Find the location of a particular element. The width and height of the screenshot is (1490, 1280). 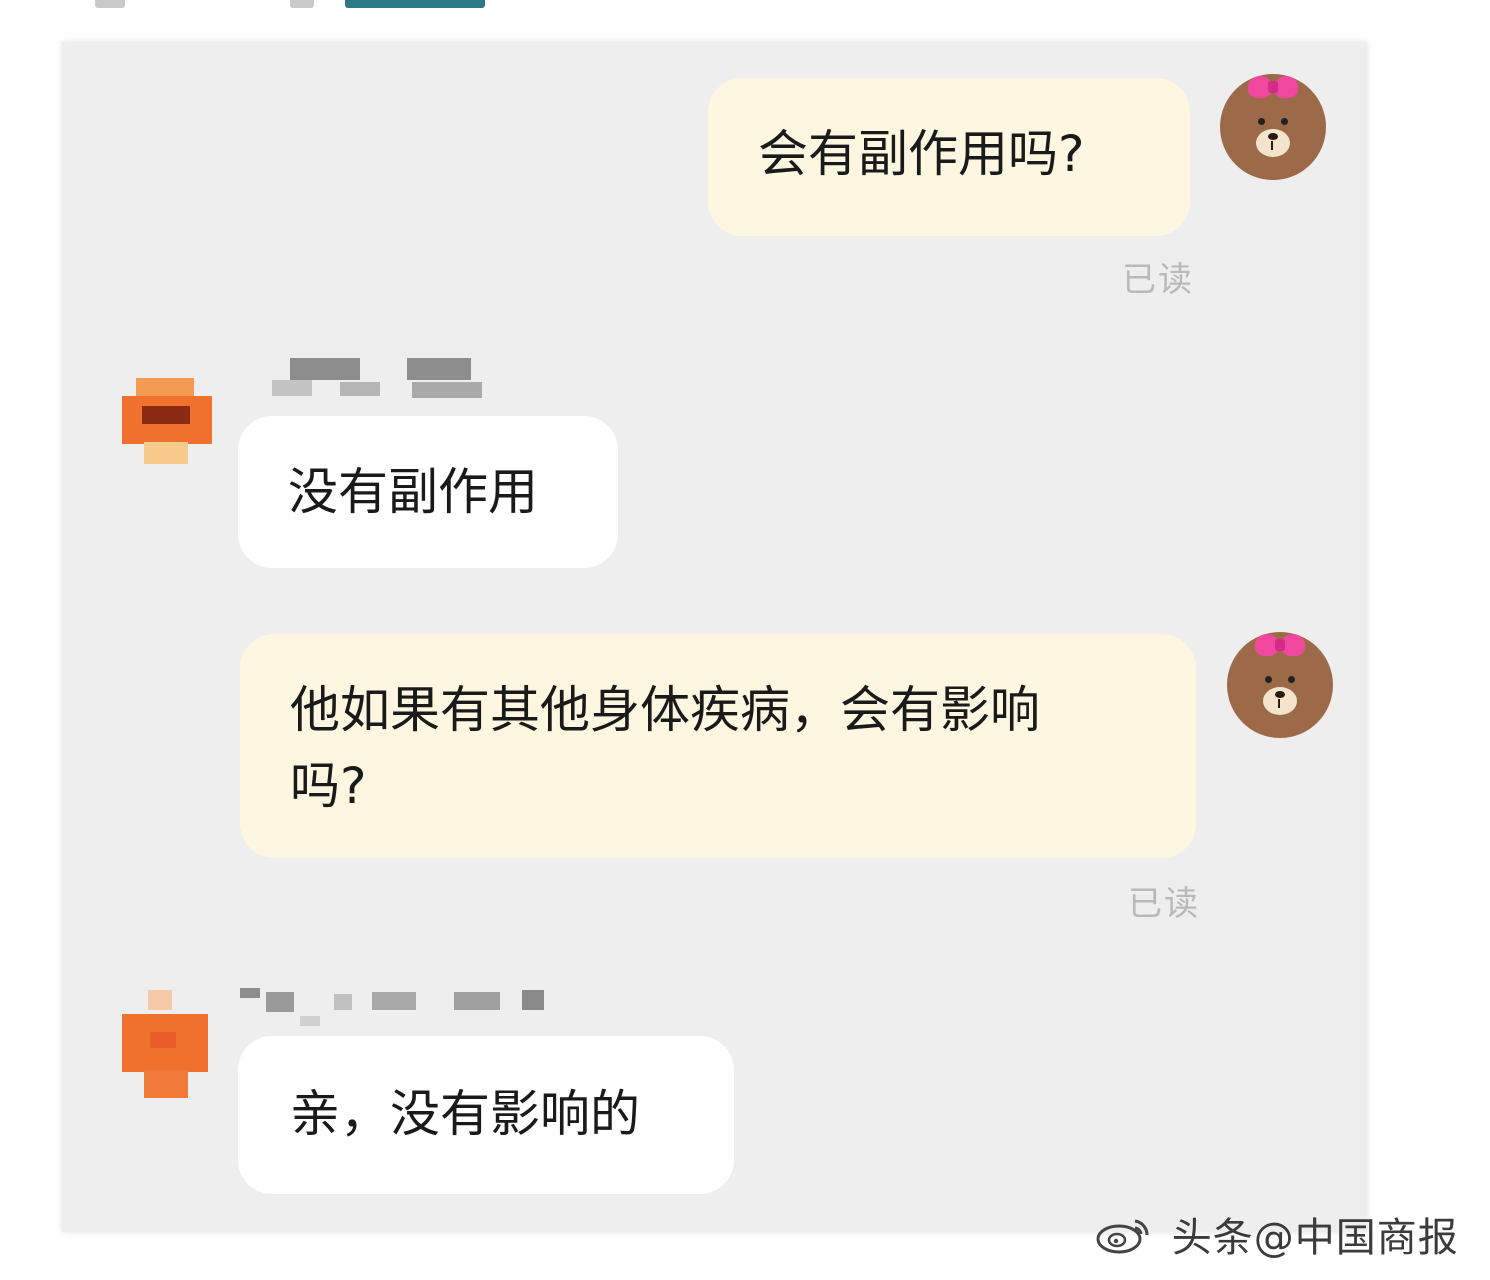

message-text-line: 他如果有其他身体疾病，会有影响 is located at coordinates (665, 710).